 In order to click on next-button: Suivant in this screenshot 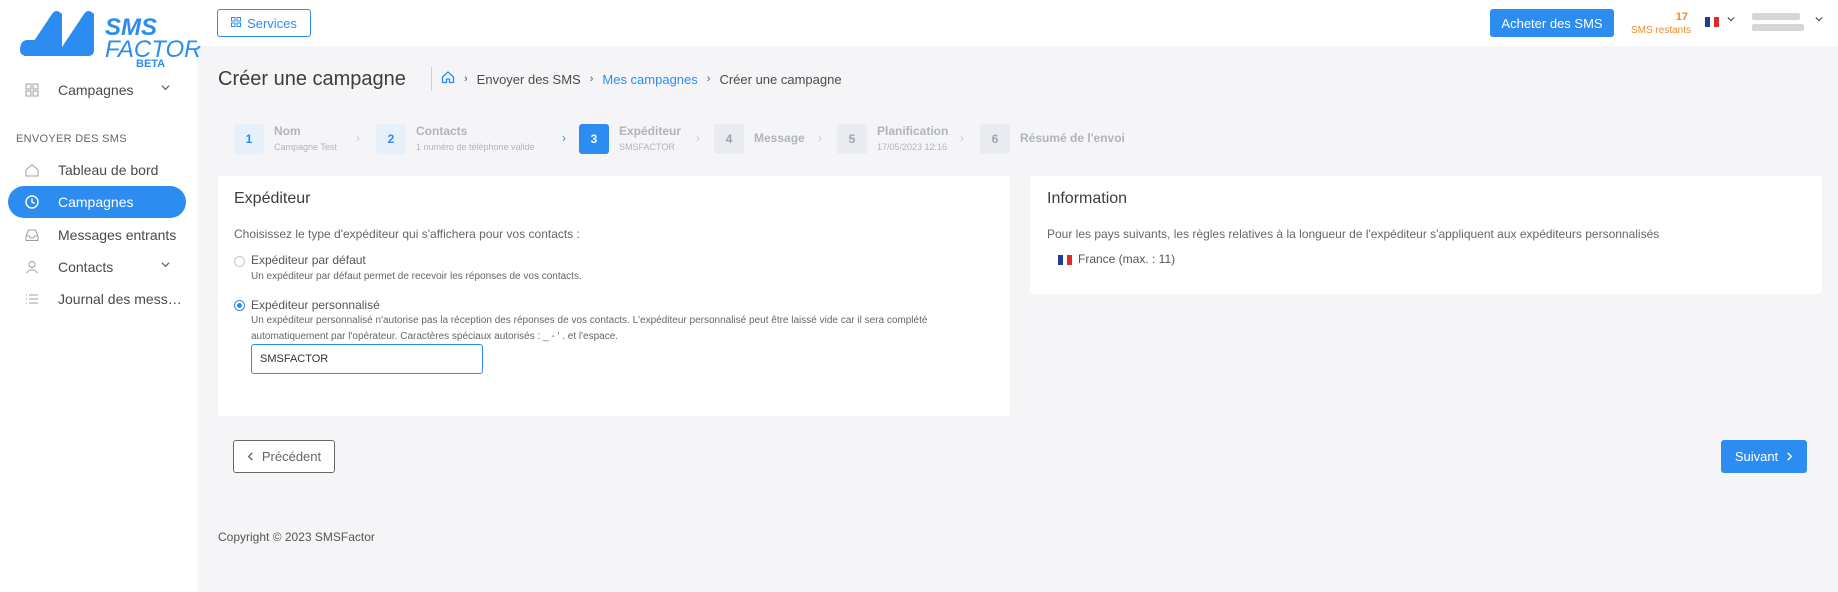, I will do `click(1764, 456)`.